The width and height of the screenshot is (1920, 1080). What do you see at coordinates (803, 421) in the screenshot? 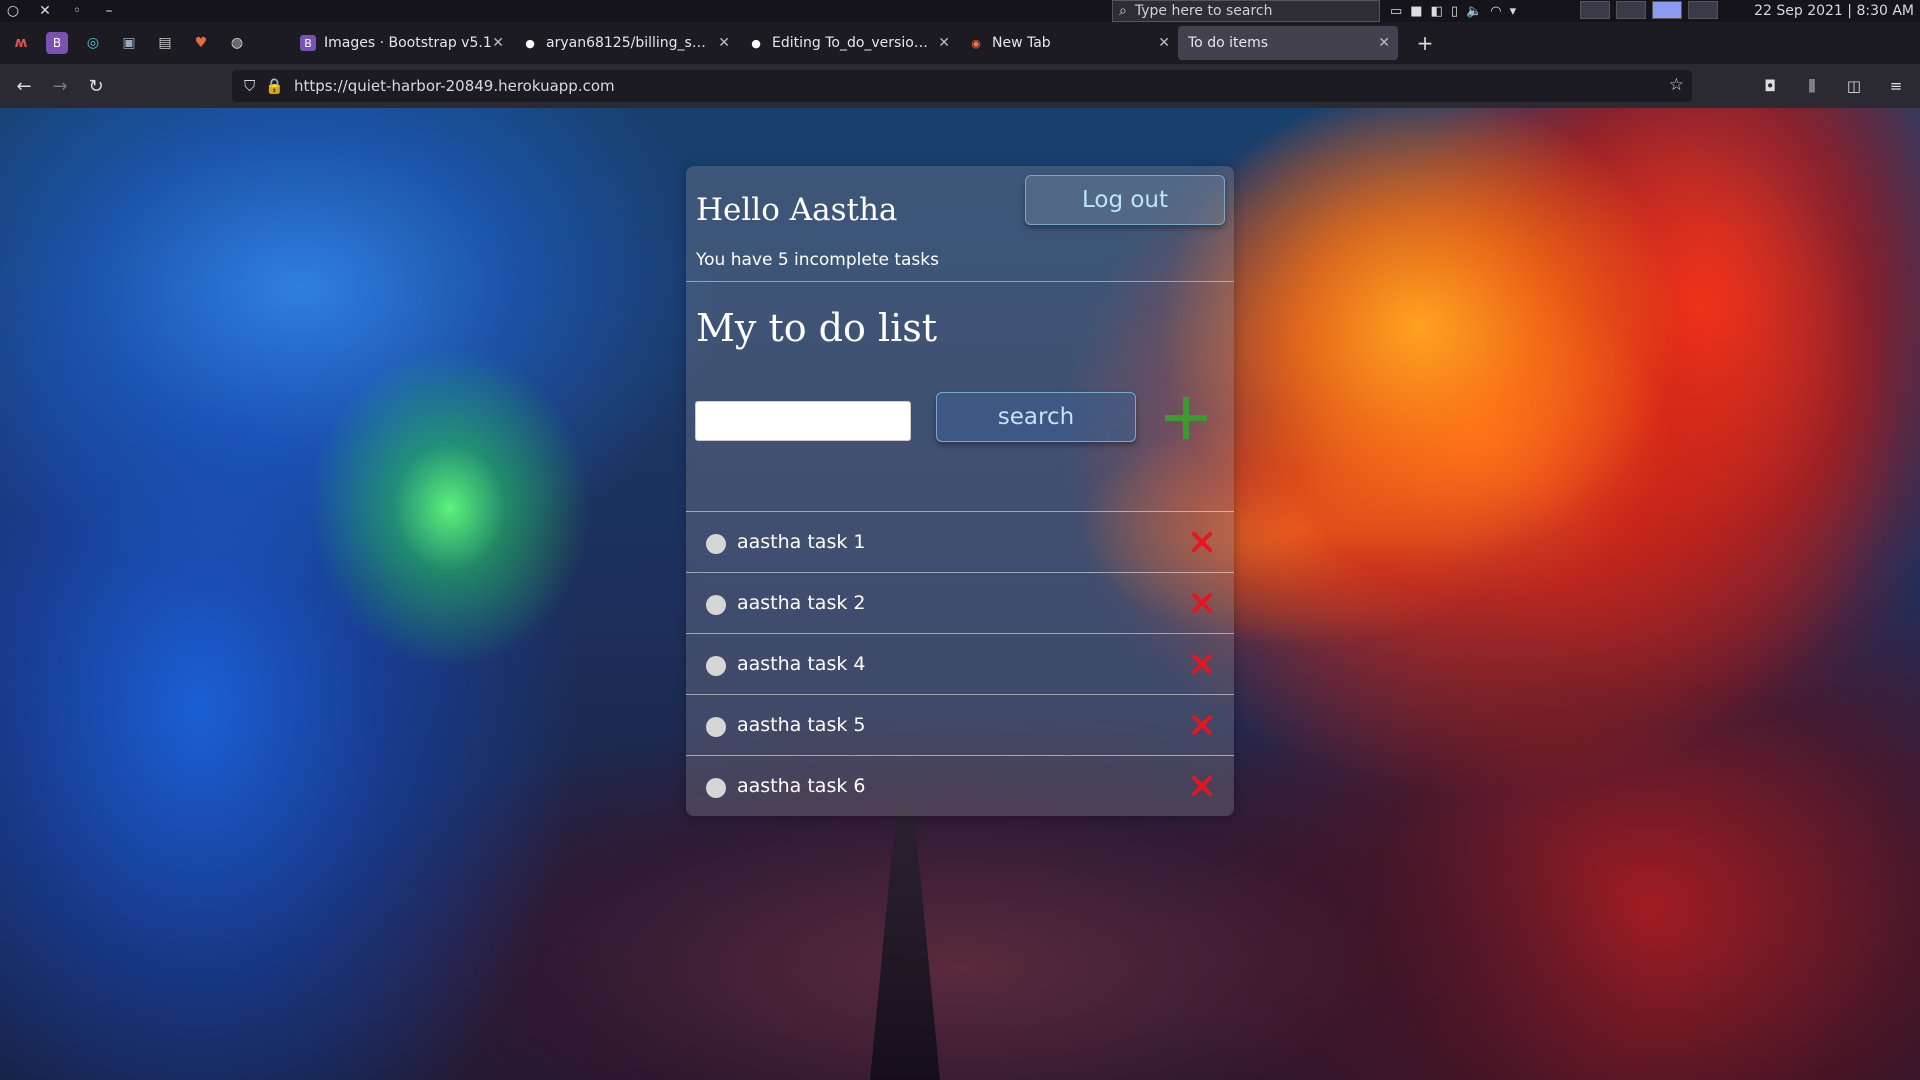
I see `search-input` at bounding box center [803, 421].